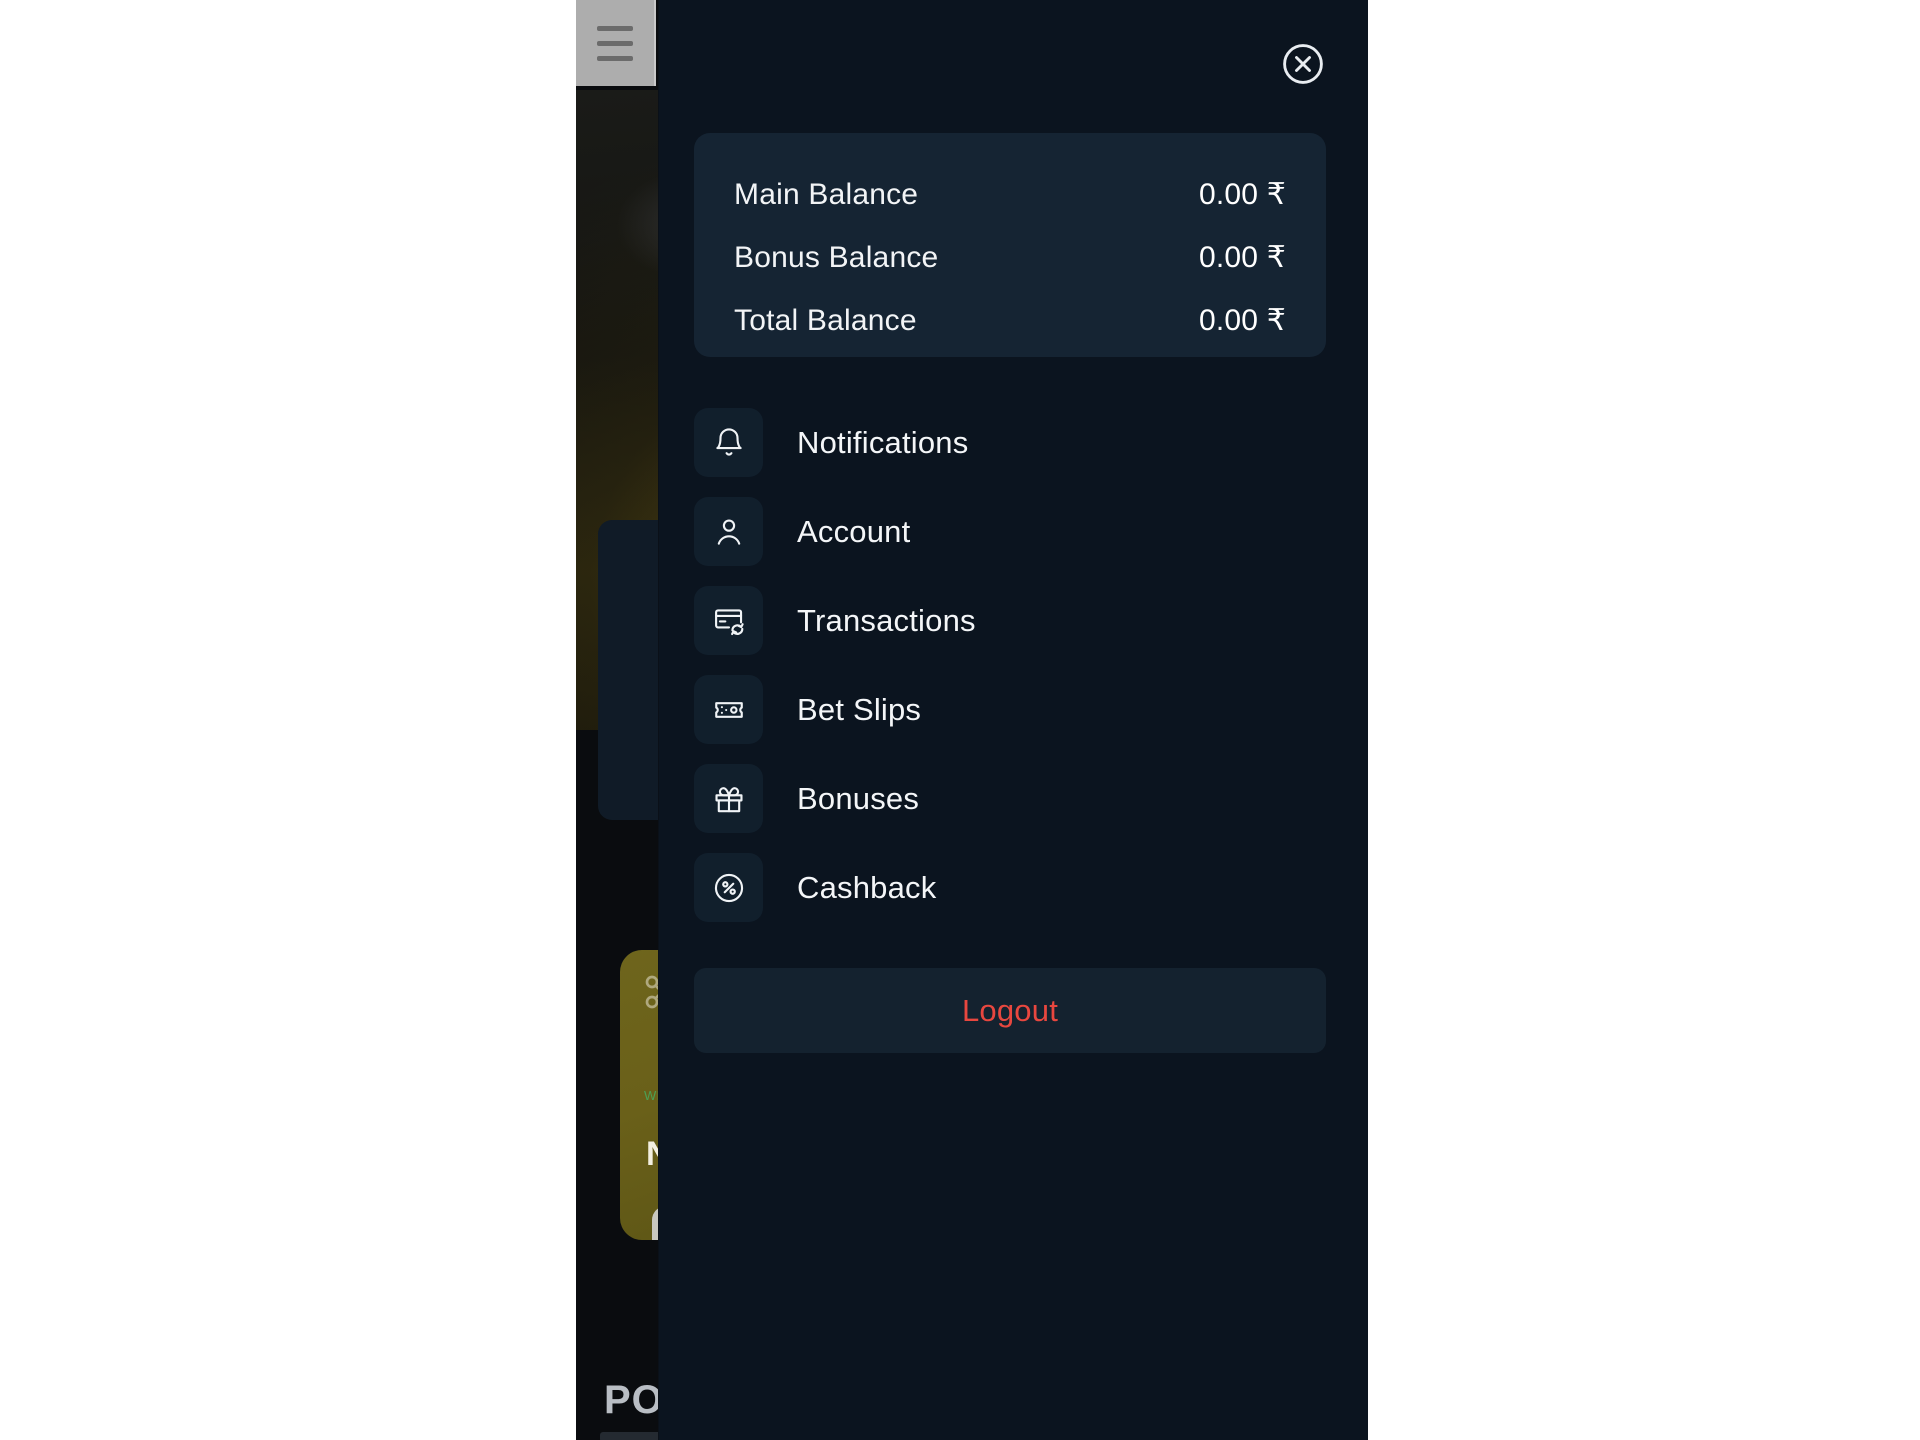  What do you see at coordinates (1010, 194) in the screenshot?
I see `balance-row-main: Main Balance 0.00 ₹` at bounding box center [1010, 194].